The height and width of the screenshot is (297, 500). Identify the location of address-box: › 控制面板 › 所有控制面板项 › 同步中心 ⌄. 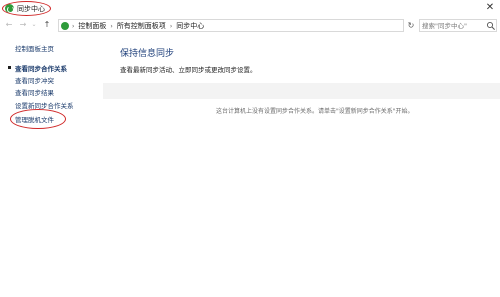
(258, 25).